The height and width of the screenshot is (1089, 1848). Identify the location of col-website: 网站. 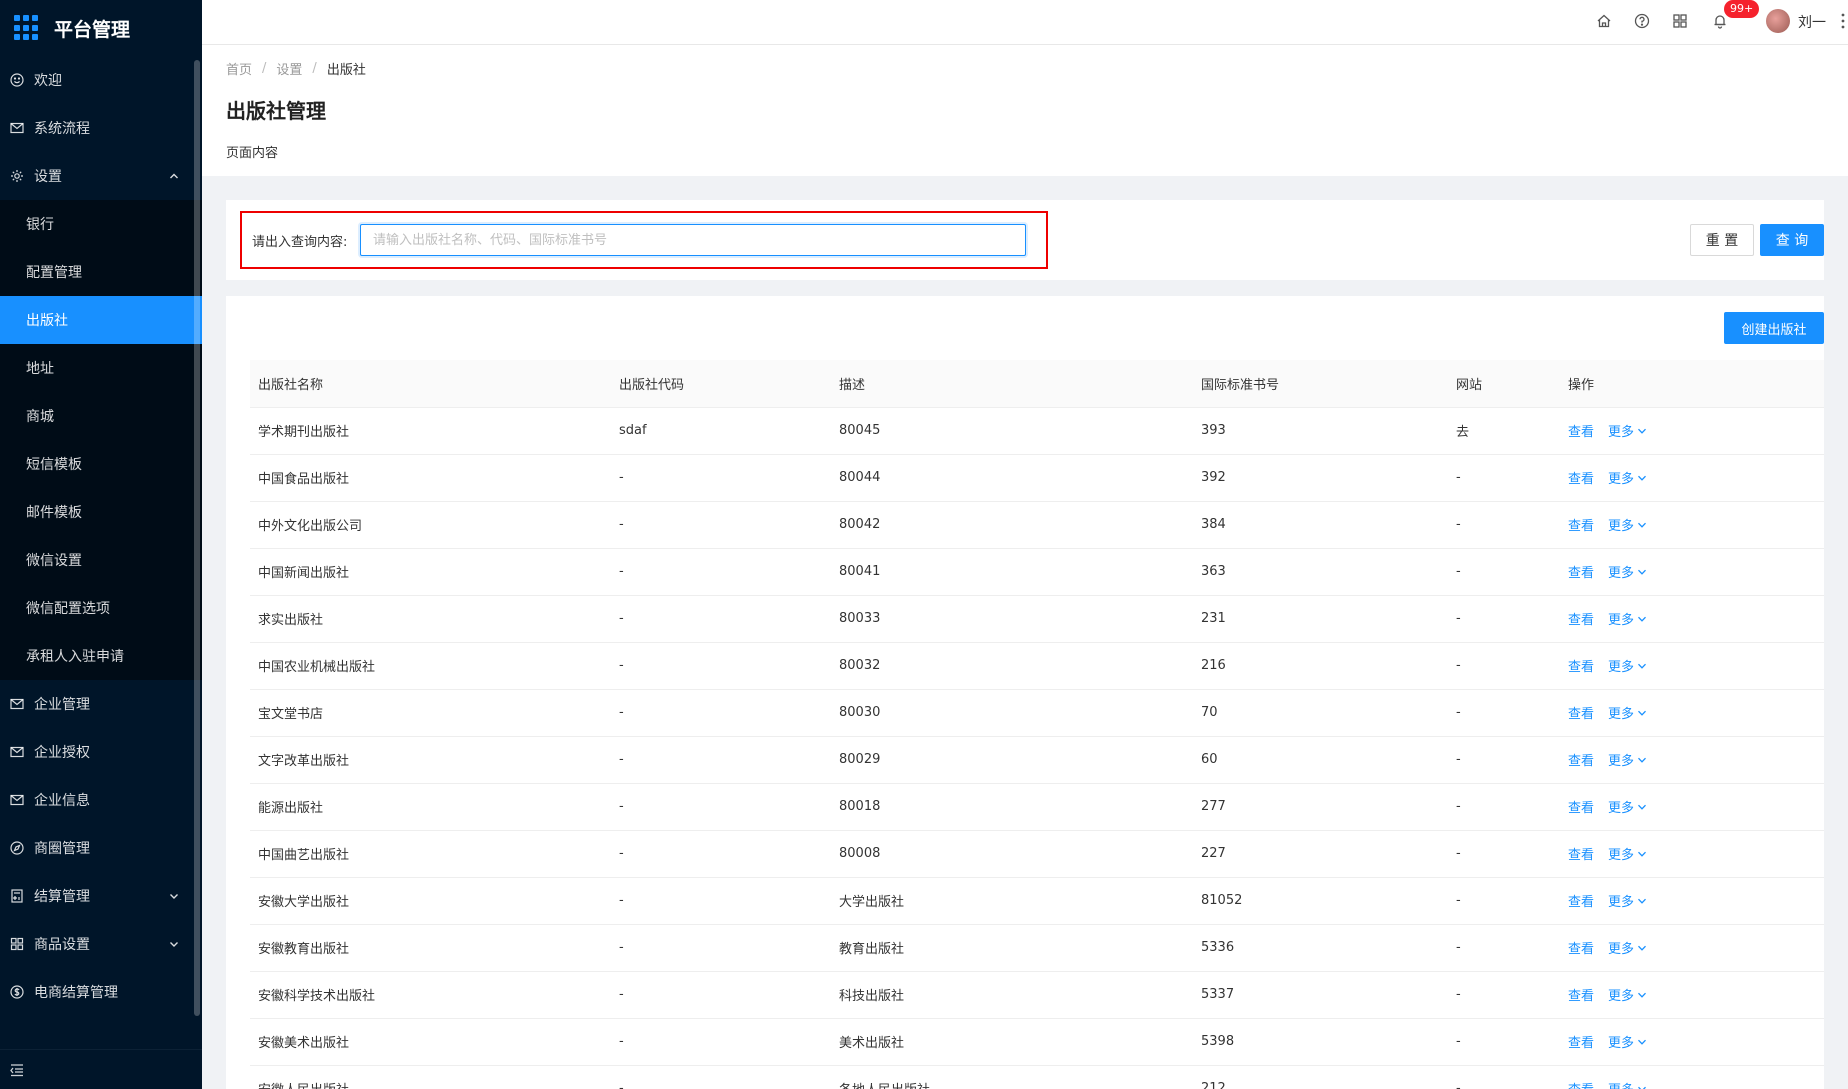
(1504, 384).